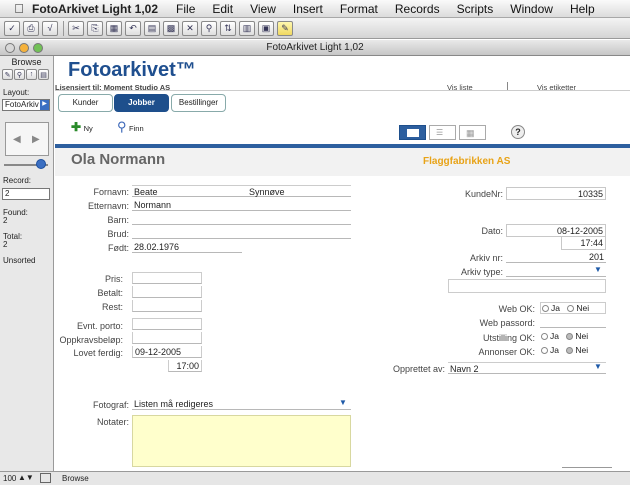 The height and width of the screenshot is (485, 630). Describe the element at coordinates (76, 28) in the screenshot. I see `cut-icon: ✂` at that location.